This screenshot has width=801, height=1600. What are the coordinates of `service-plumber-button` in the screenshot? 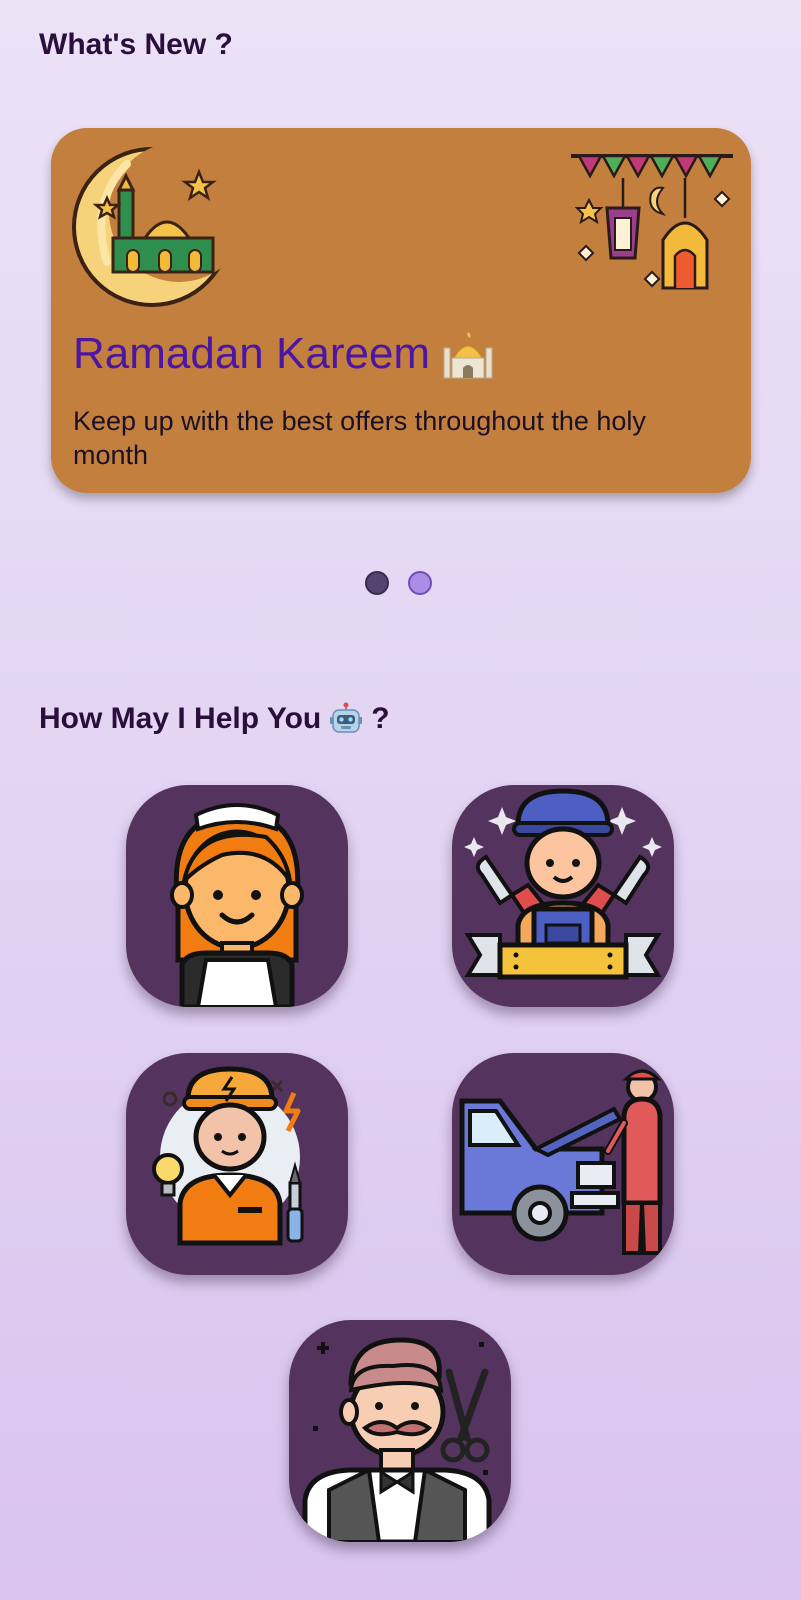 It's located at (563, 896).